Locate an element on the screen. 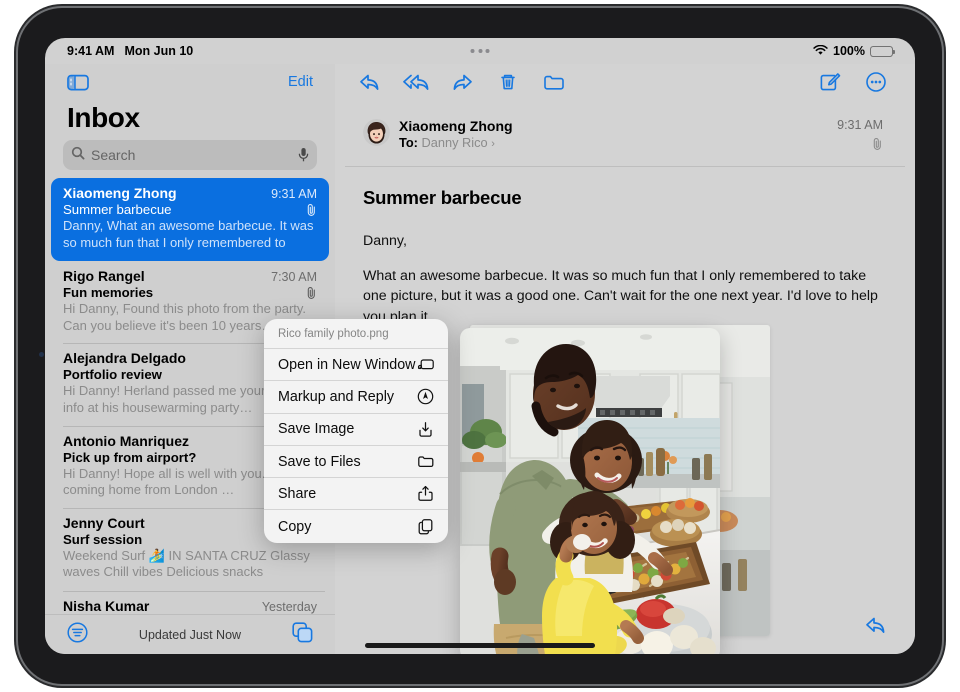 The height and width of the screenshot is (692, 960). reply-all-icon is located at coordinates (418, 83).